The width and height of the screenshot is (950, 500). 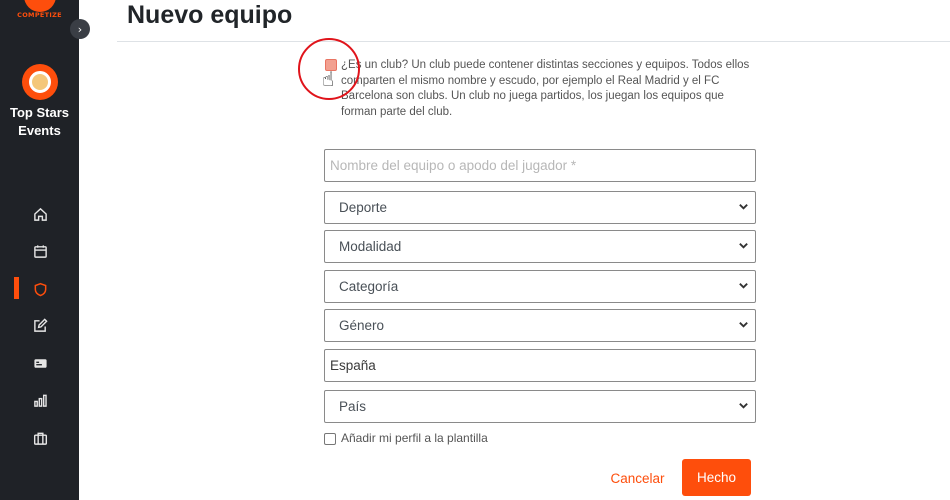 I want to click on nav-teams, so click(x=40, y=289).